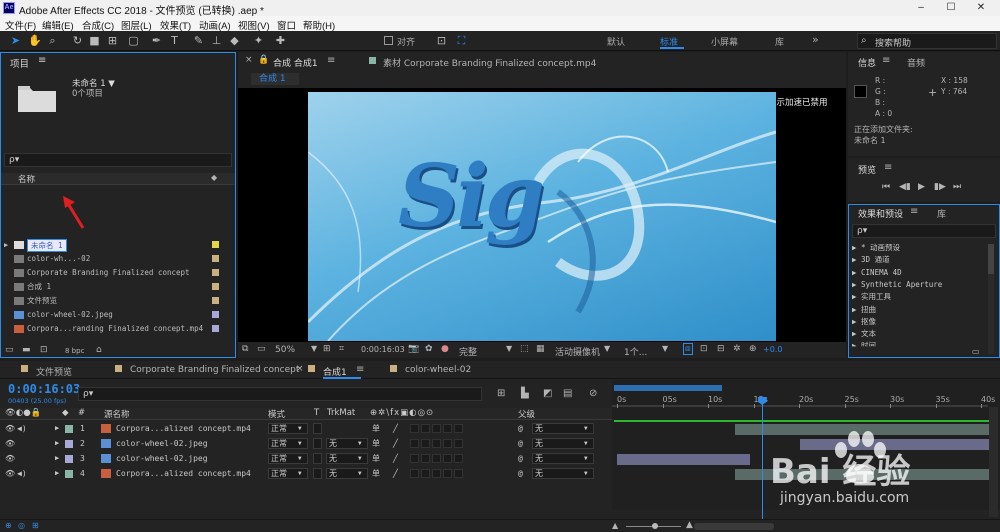 The image size is (1000, 532). I want to click on project-item-name: 未命名 1, so click(47, 245).